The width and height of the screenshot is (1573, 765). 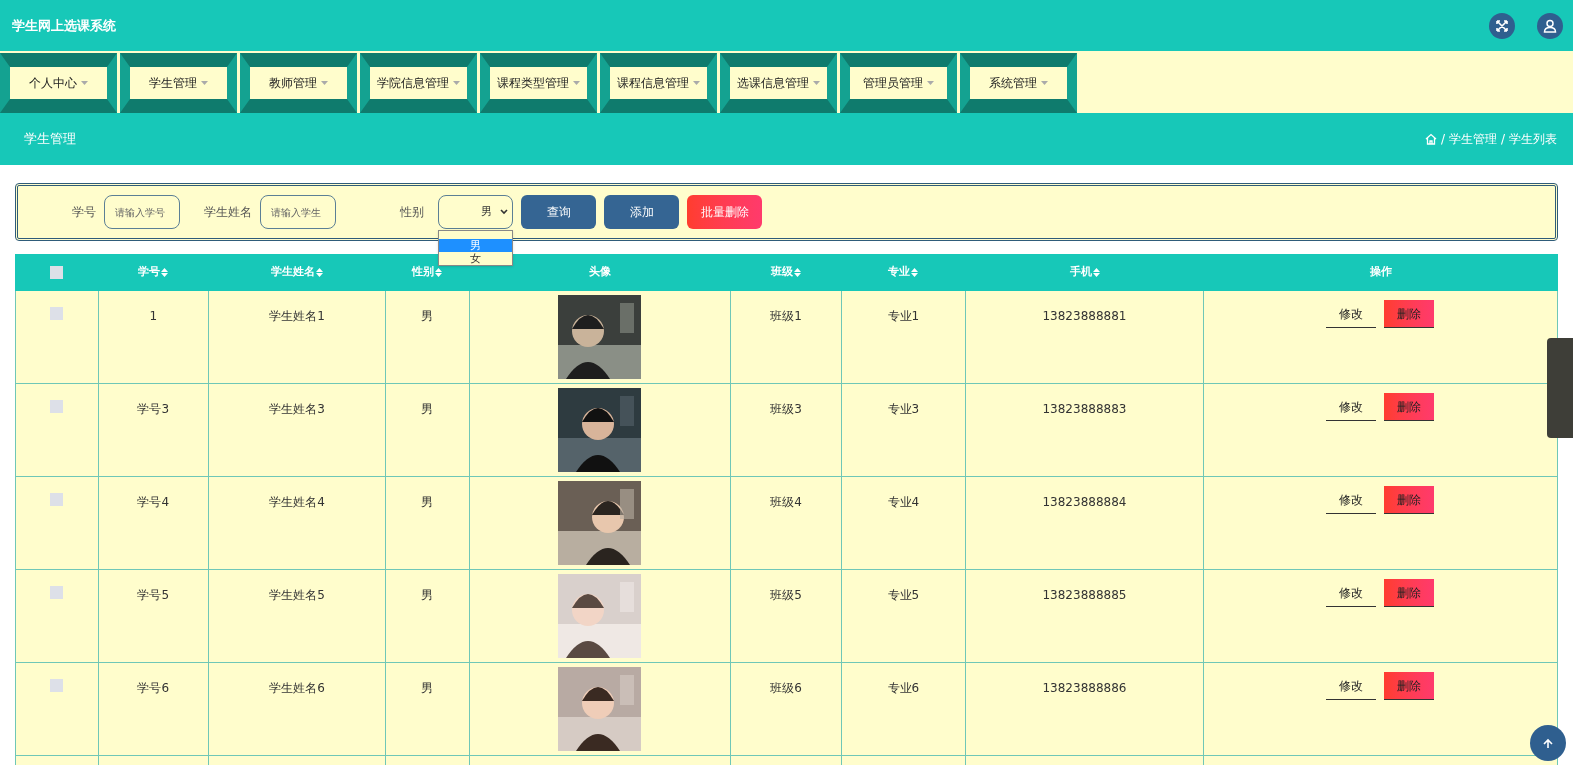 What do you see at coordinates (599, 272) in the screenshot?
I see `column-header: 头像` at bounding box center [599, 272].